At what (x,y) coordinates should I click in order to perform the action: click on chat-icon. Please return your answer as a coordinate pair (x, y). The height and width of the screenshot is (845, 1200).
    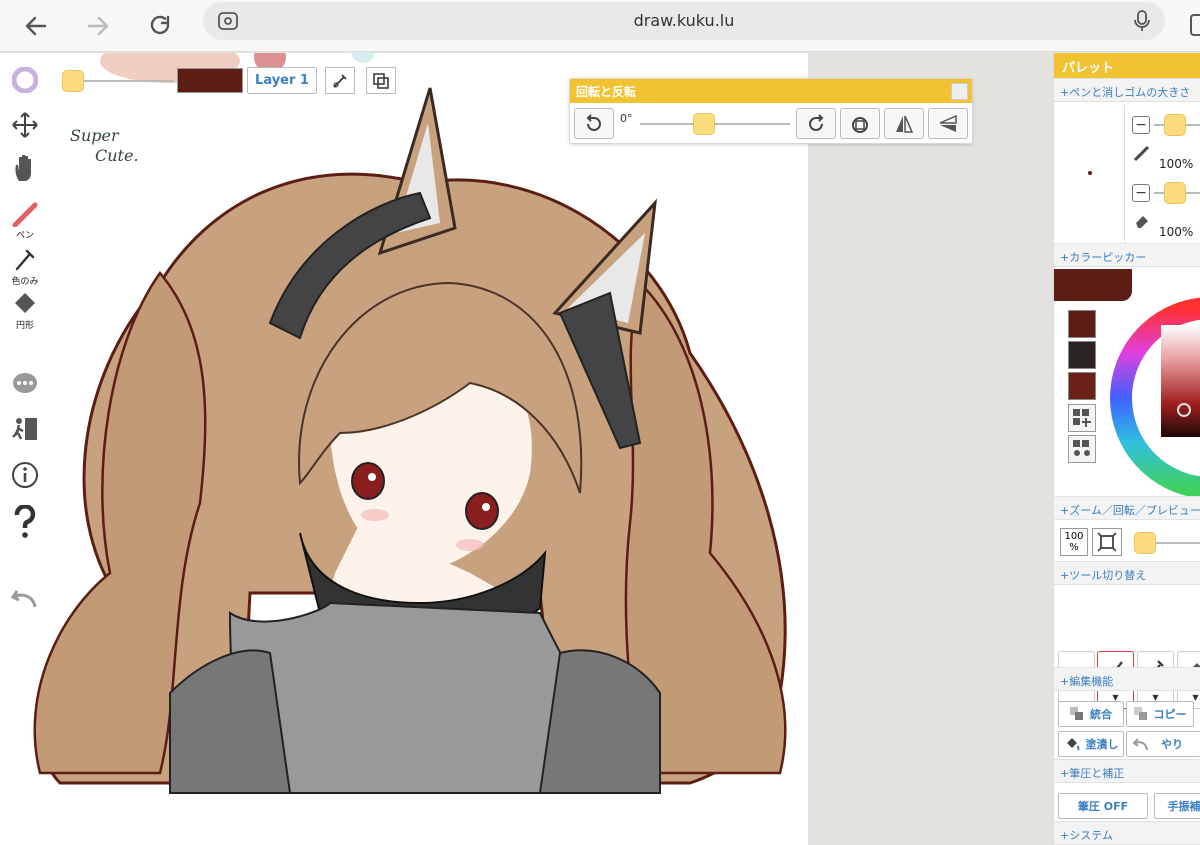
    Looking at the image, I should click on (25, 383).